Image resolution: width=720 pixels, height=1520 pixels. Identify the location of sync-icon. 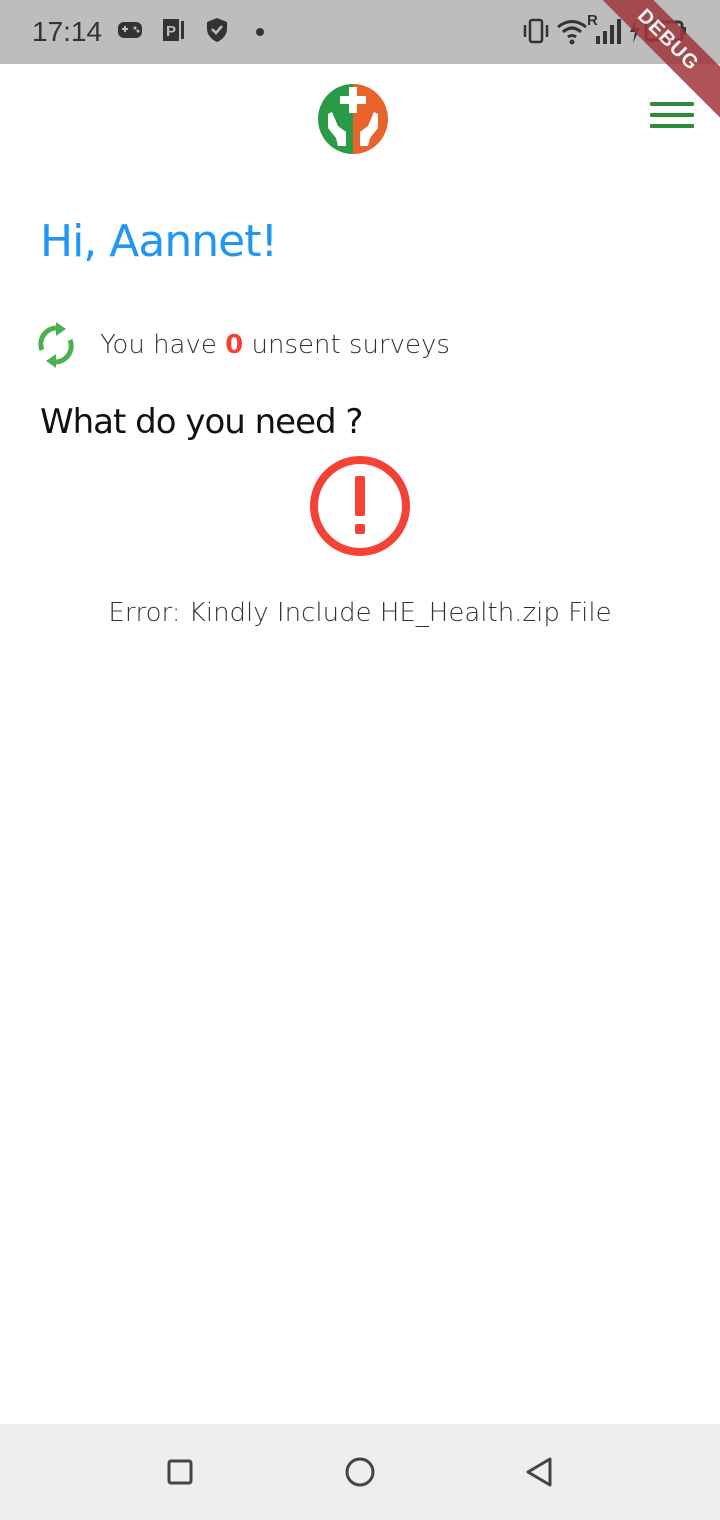
(56, 345).